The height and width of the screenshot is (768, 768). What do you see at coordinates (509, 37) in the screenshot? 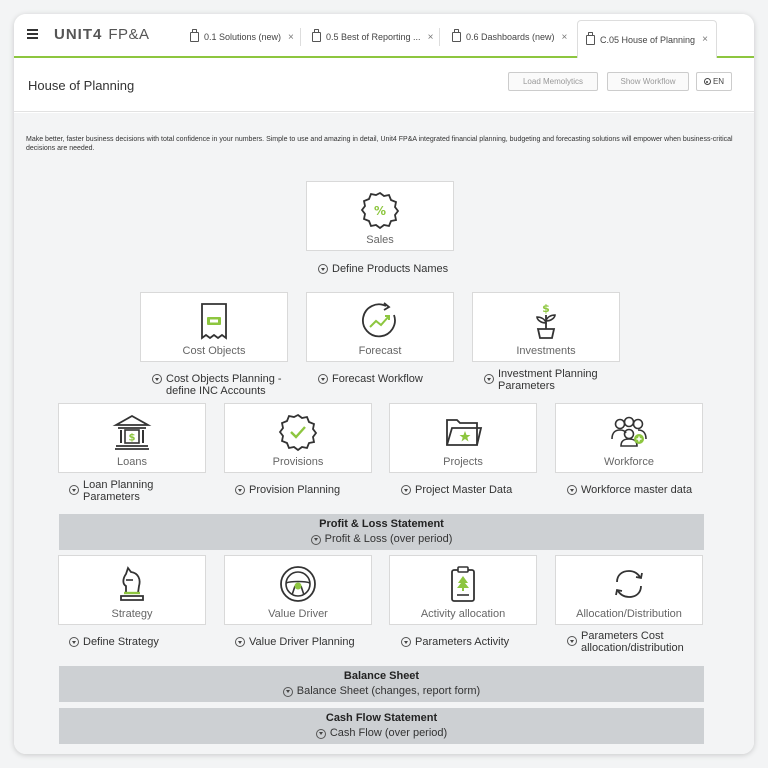
I see `tab-dashboards: 0.6 Dashboards (new) ×` at bounding box center [509, 37].